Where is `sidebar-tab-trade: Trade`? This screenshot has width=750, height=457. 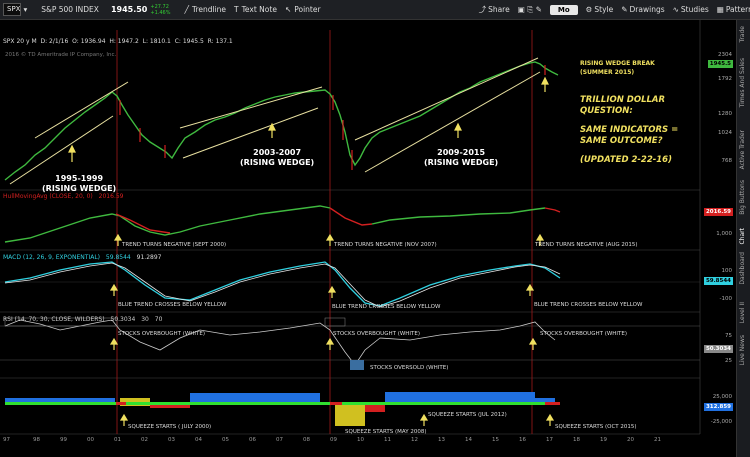
sidebar-tab-trade: Trade is located at coordinates (742, 34).